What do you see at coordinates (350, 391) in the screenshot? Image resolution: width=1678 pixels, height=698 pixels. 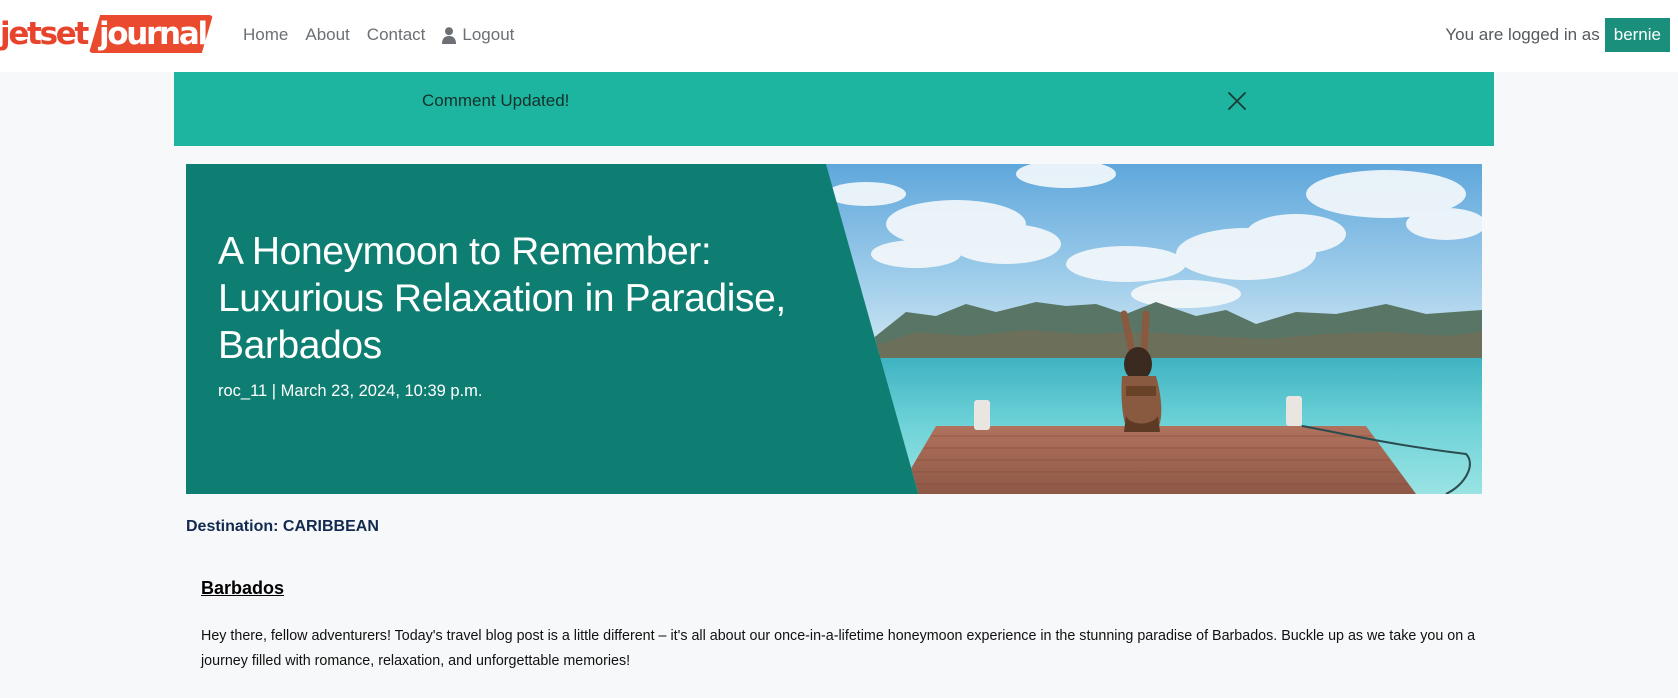 I see `post-meta: roc_11 | March 23, 2024, 10:39 p.m.` at bounding box center [350, 391].